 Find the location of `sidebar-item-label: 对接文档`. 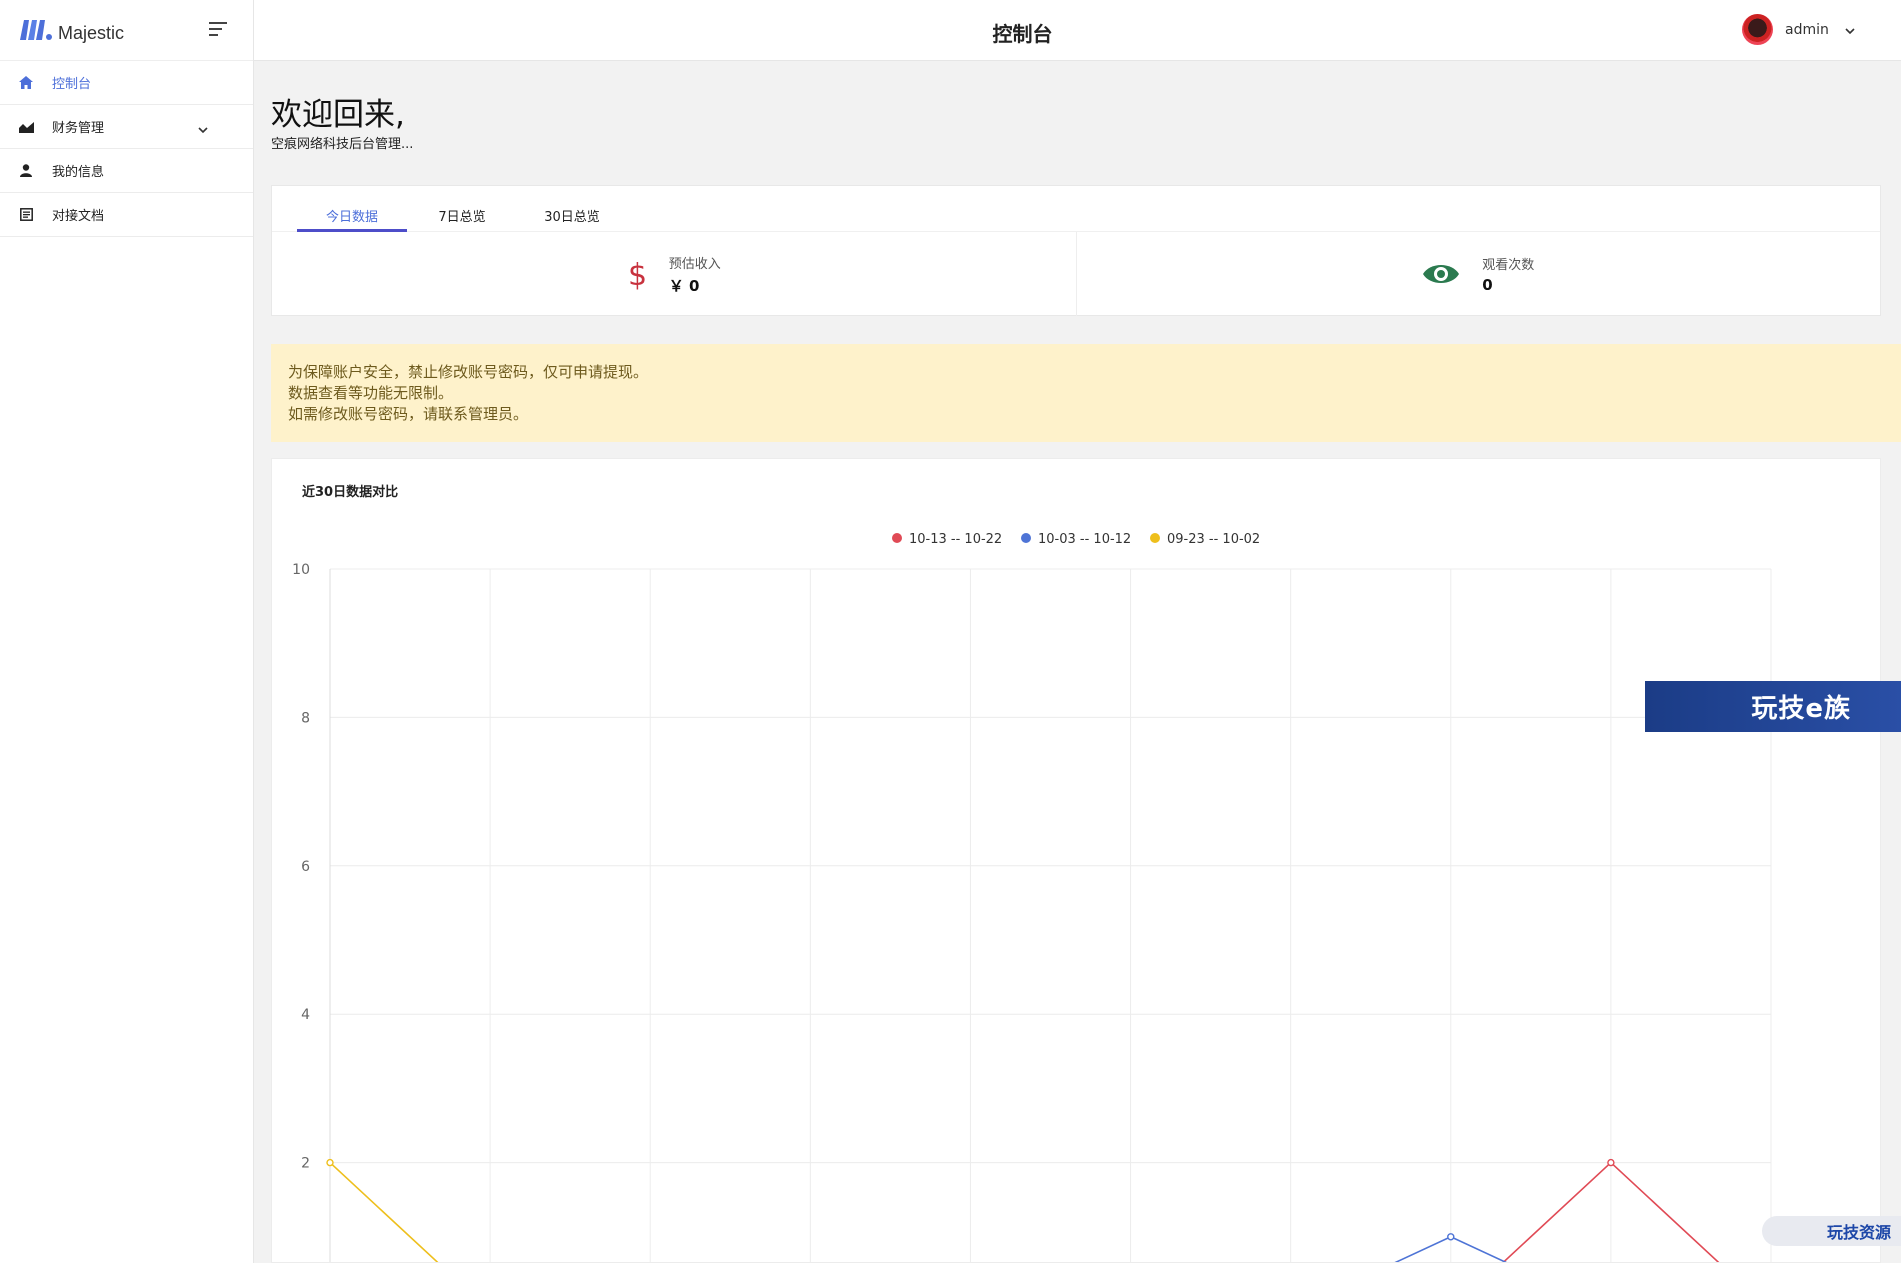

sidebar-item-label: 对接文档 is located at coordinates (78, 216).